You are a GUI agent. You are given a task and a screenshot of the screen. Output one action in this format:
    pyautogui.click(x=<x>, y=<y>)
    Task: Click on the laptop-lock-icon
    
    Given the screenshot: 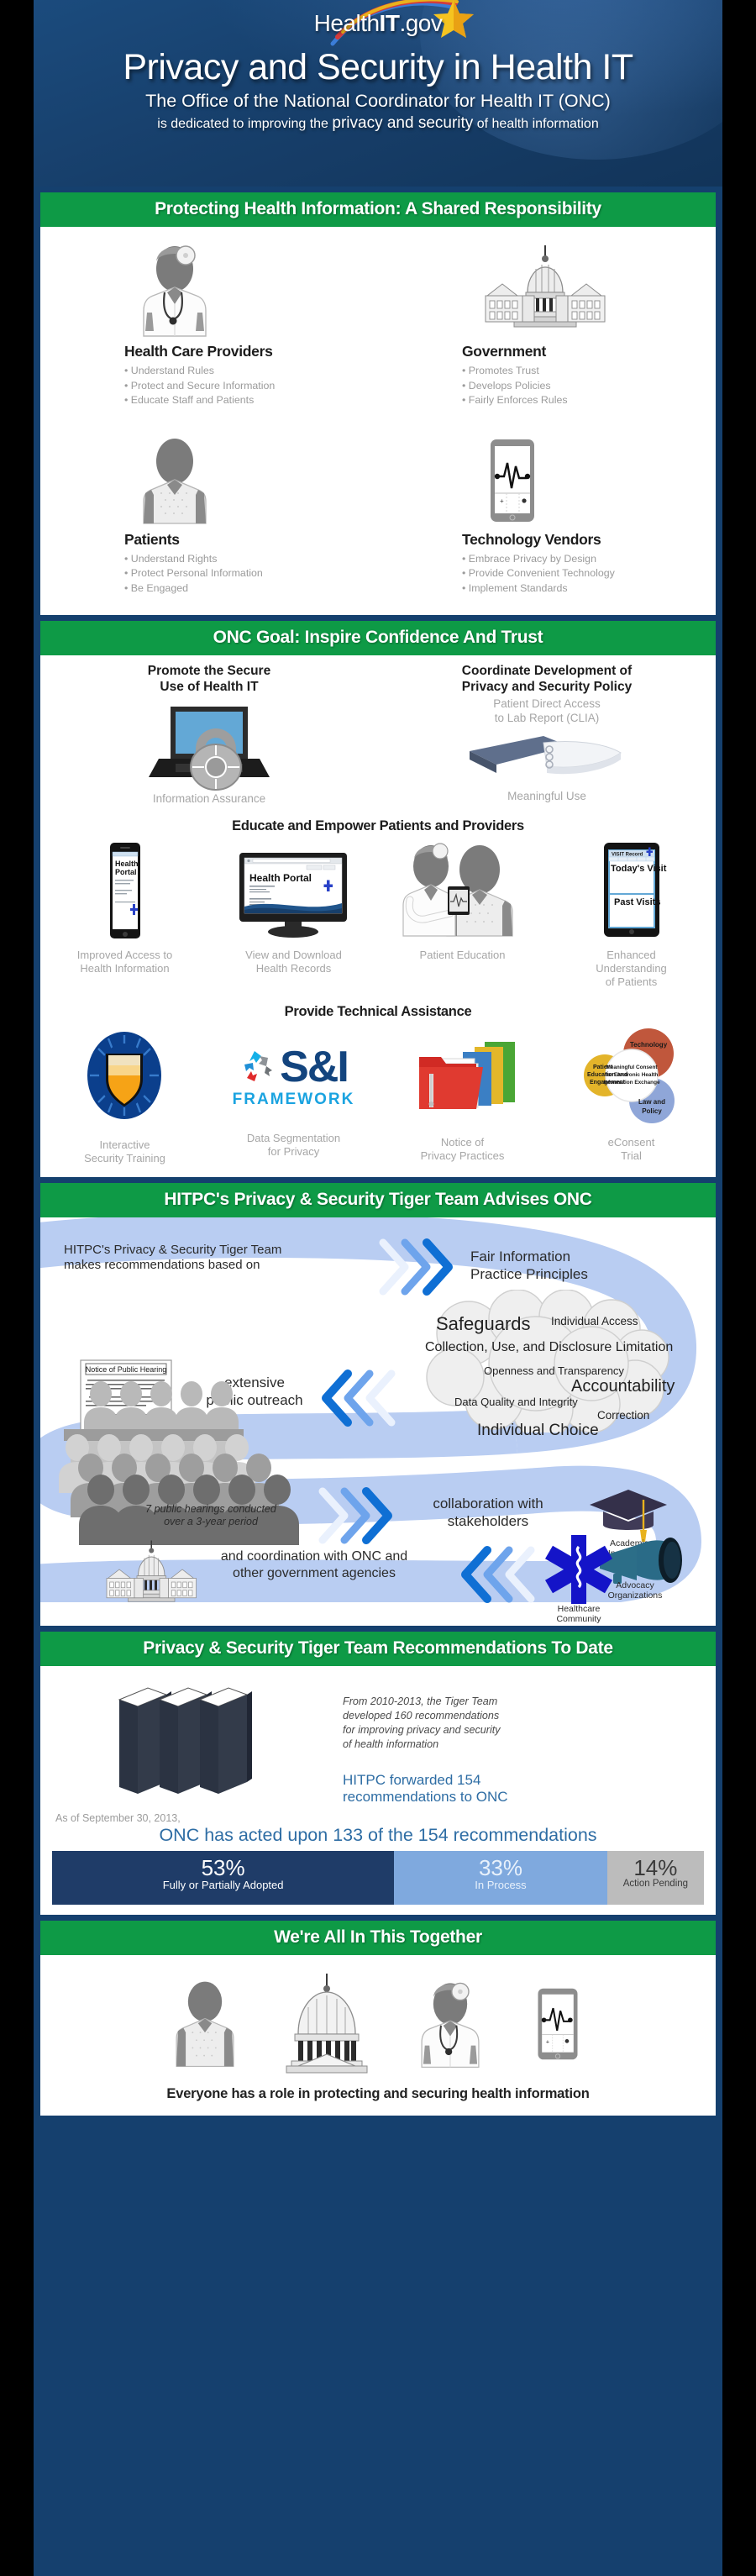 What is the action you would take?
    pyautogui.click(x=209, y=744)
    